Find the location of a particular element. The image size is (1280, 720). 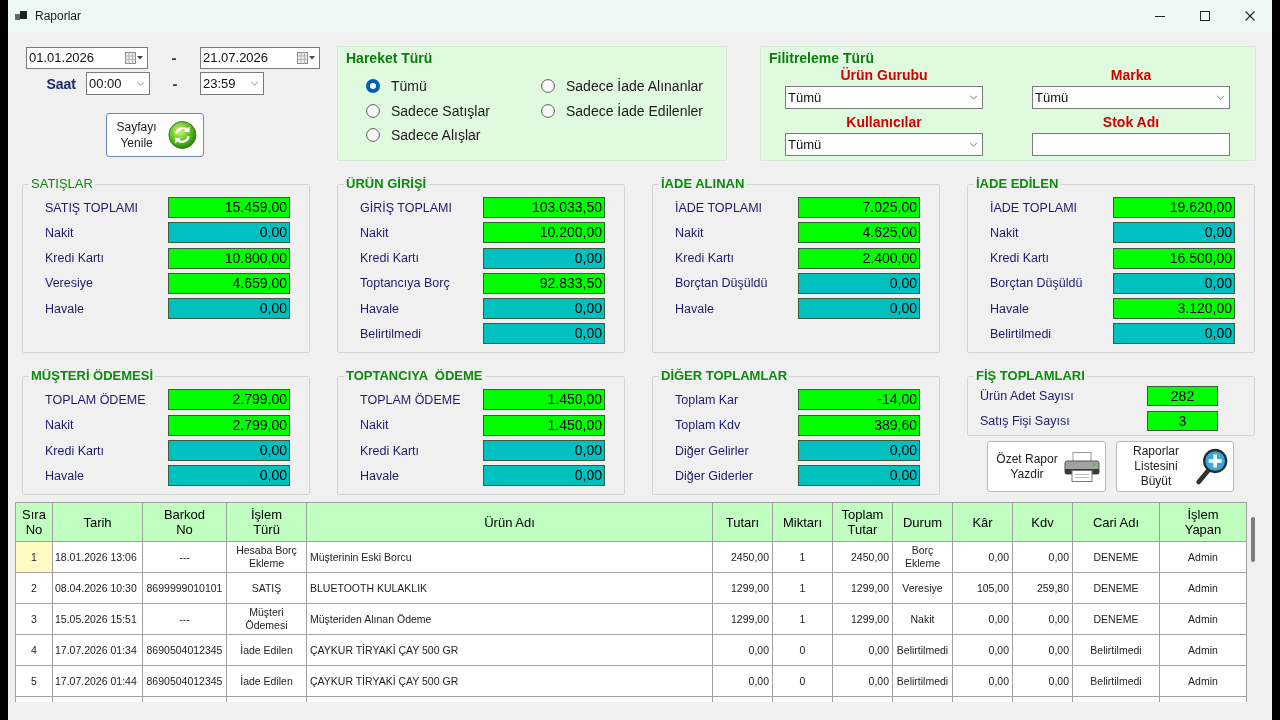

date-field: 01.01.2026 is located at coordinates (87, 57).